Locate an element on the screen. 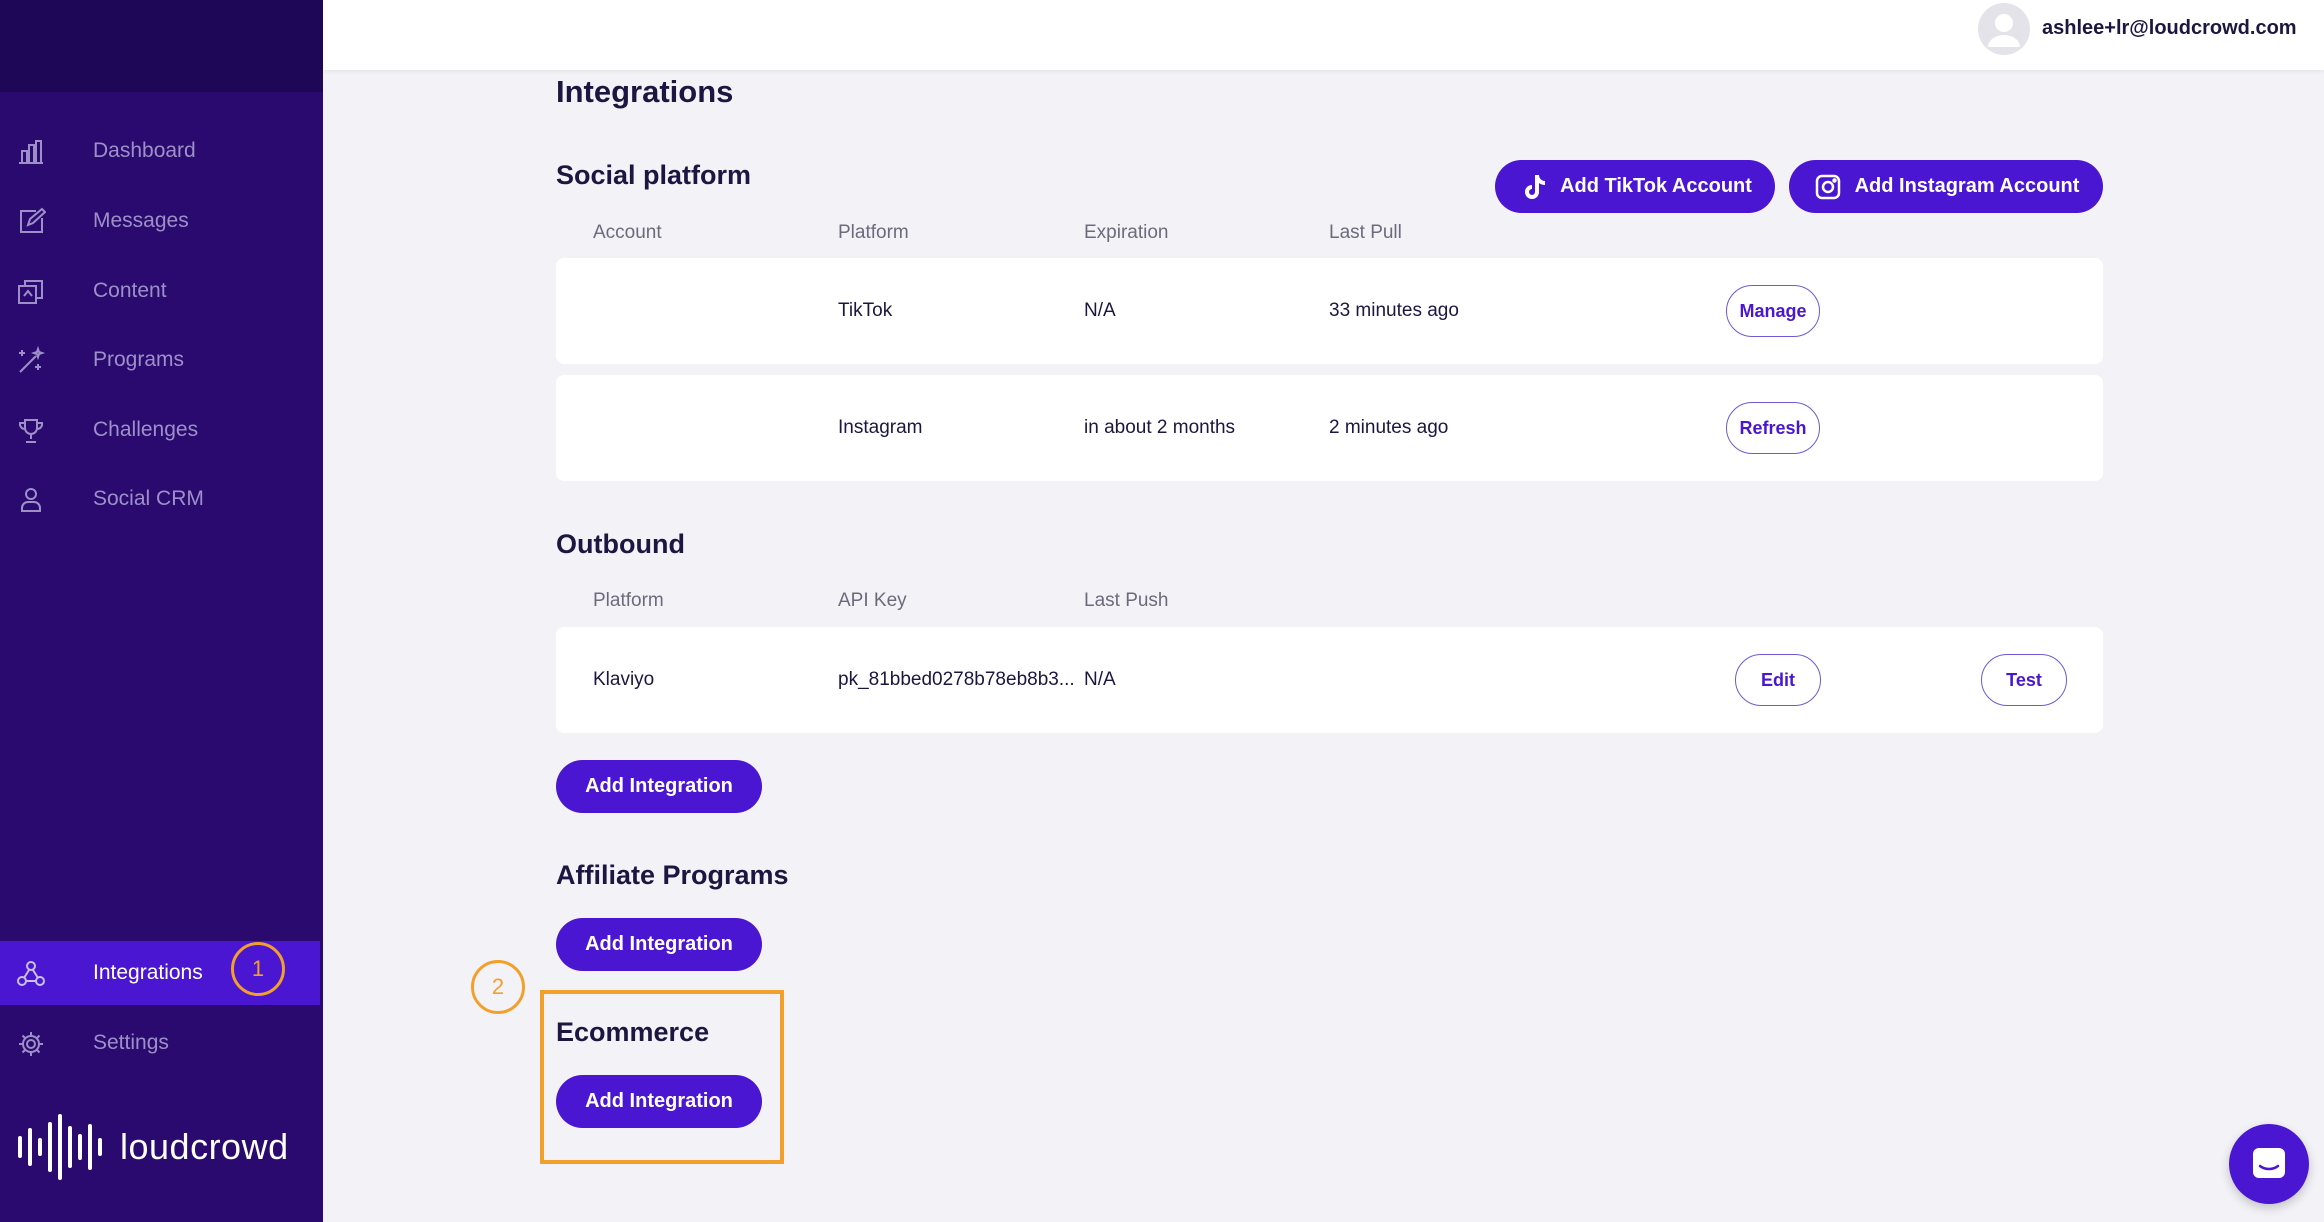  add-tiktok-account-button: Add TikTok Account is located at coordinates (1635, 186).